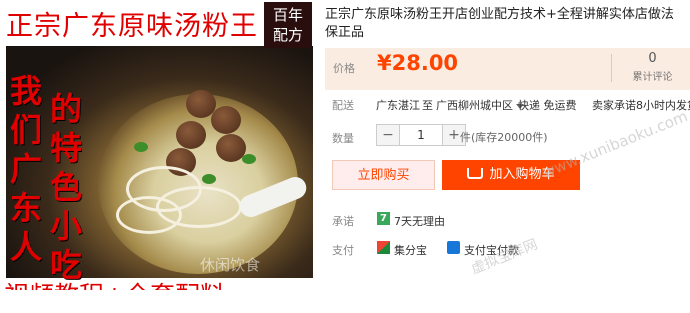  I want to click on noodle-strand, so click(149, 215).